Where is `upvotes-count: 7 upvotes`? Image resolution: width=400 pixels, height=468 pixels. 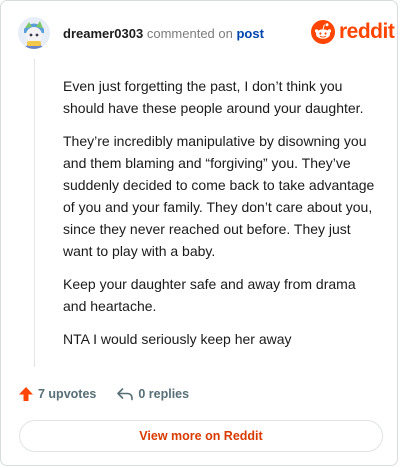
upvotes-count: 7 upvotes is located at coordinates (57, 394).